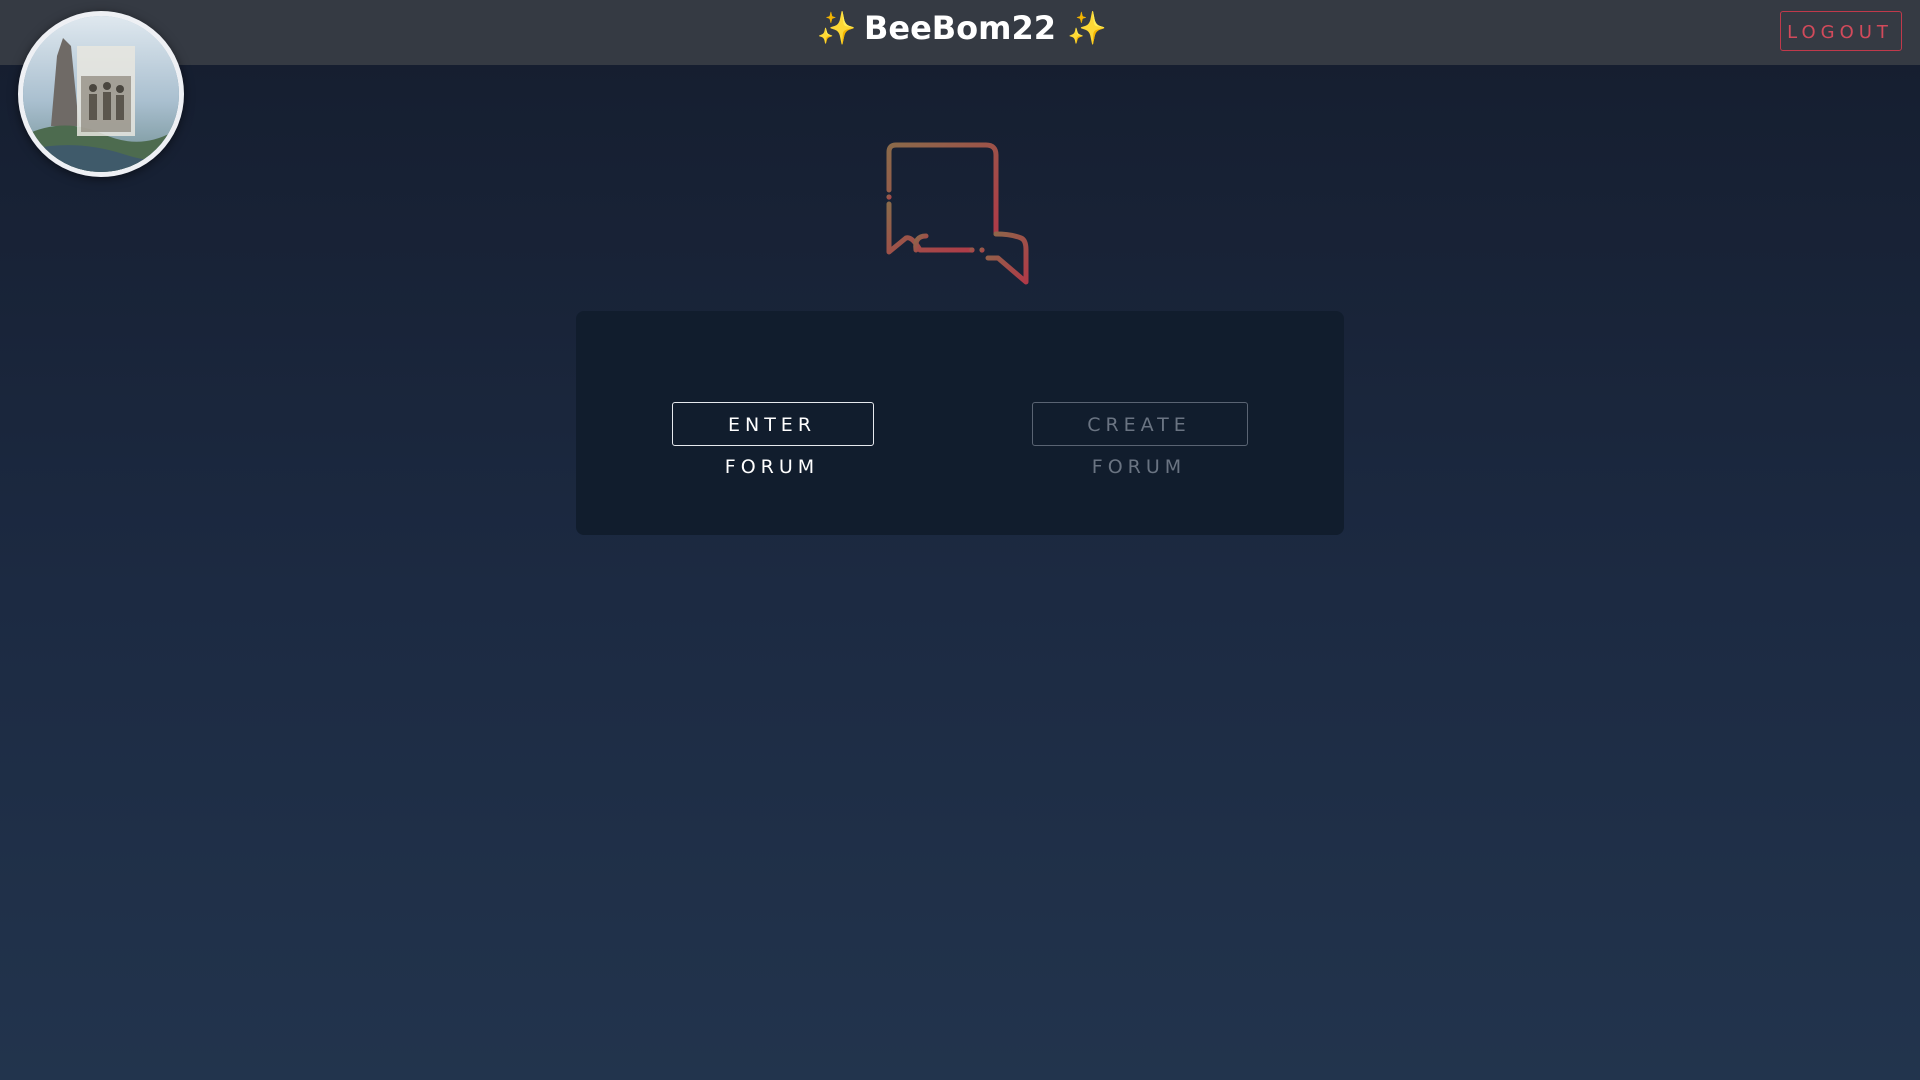 The width and height of the screenshot is (1920, 1080). I want to click on avatar, so click(101, 94).